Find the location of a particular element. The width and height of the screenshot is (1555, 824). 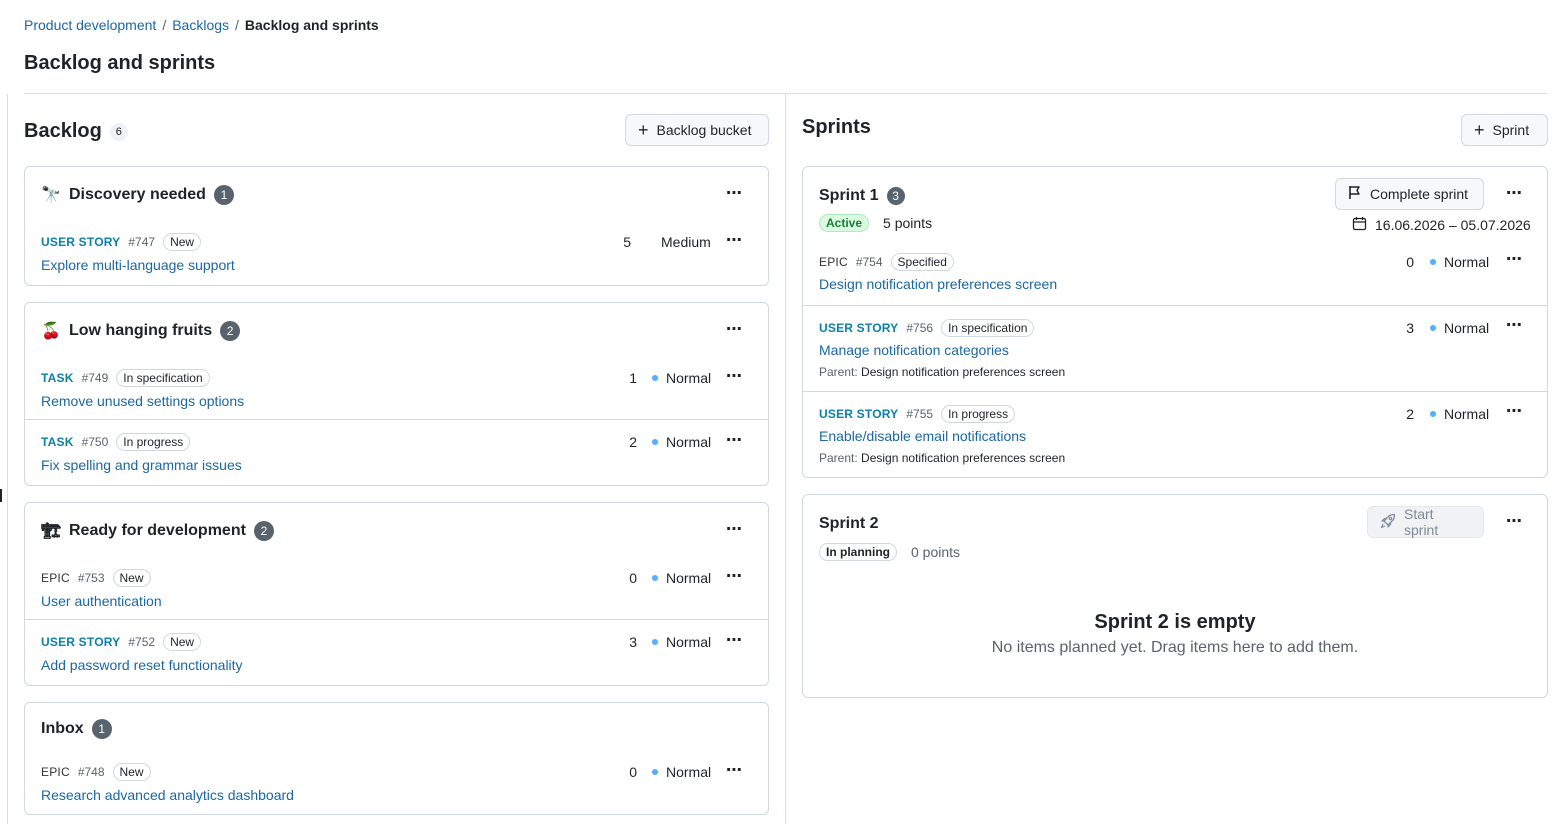

resize-handle is located at coordinates (1, 495).